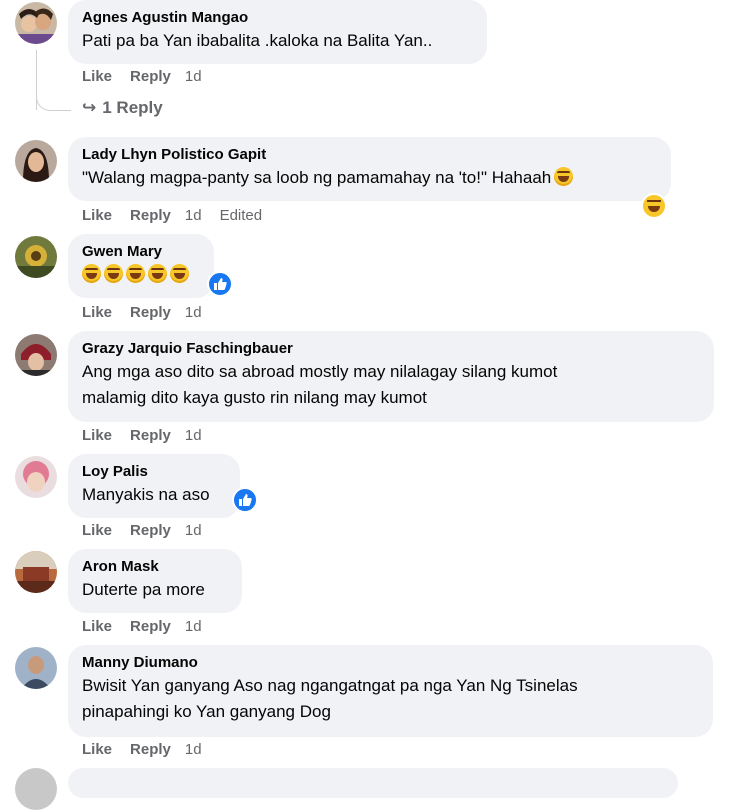 The width and height of the screenshot is (750, 810). I want to click on comment-bubble: Loy Palis Manyakis na aso, so click(154, 486).